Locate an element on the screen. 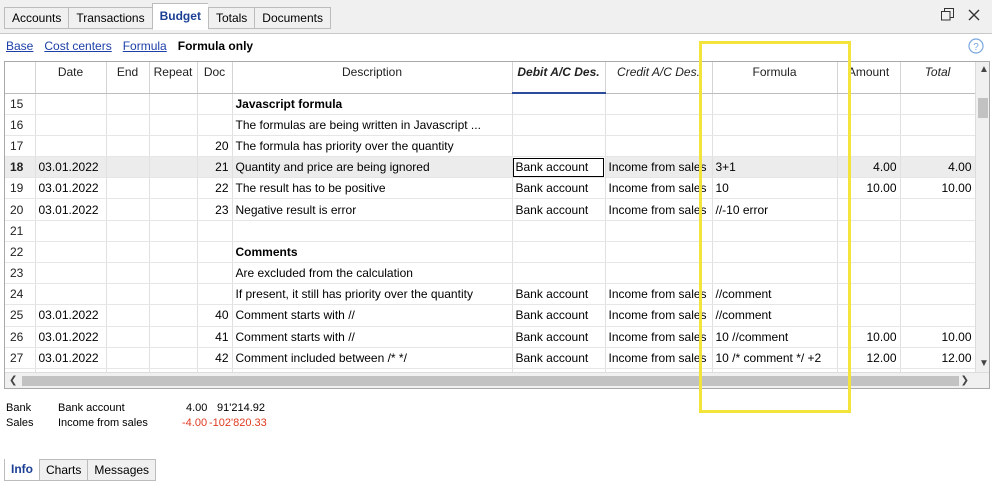 Image resolution: width=992 pixels, height=487 pixels. tab-accounts: Accounts is located at coordinates (36, 18).